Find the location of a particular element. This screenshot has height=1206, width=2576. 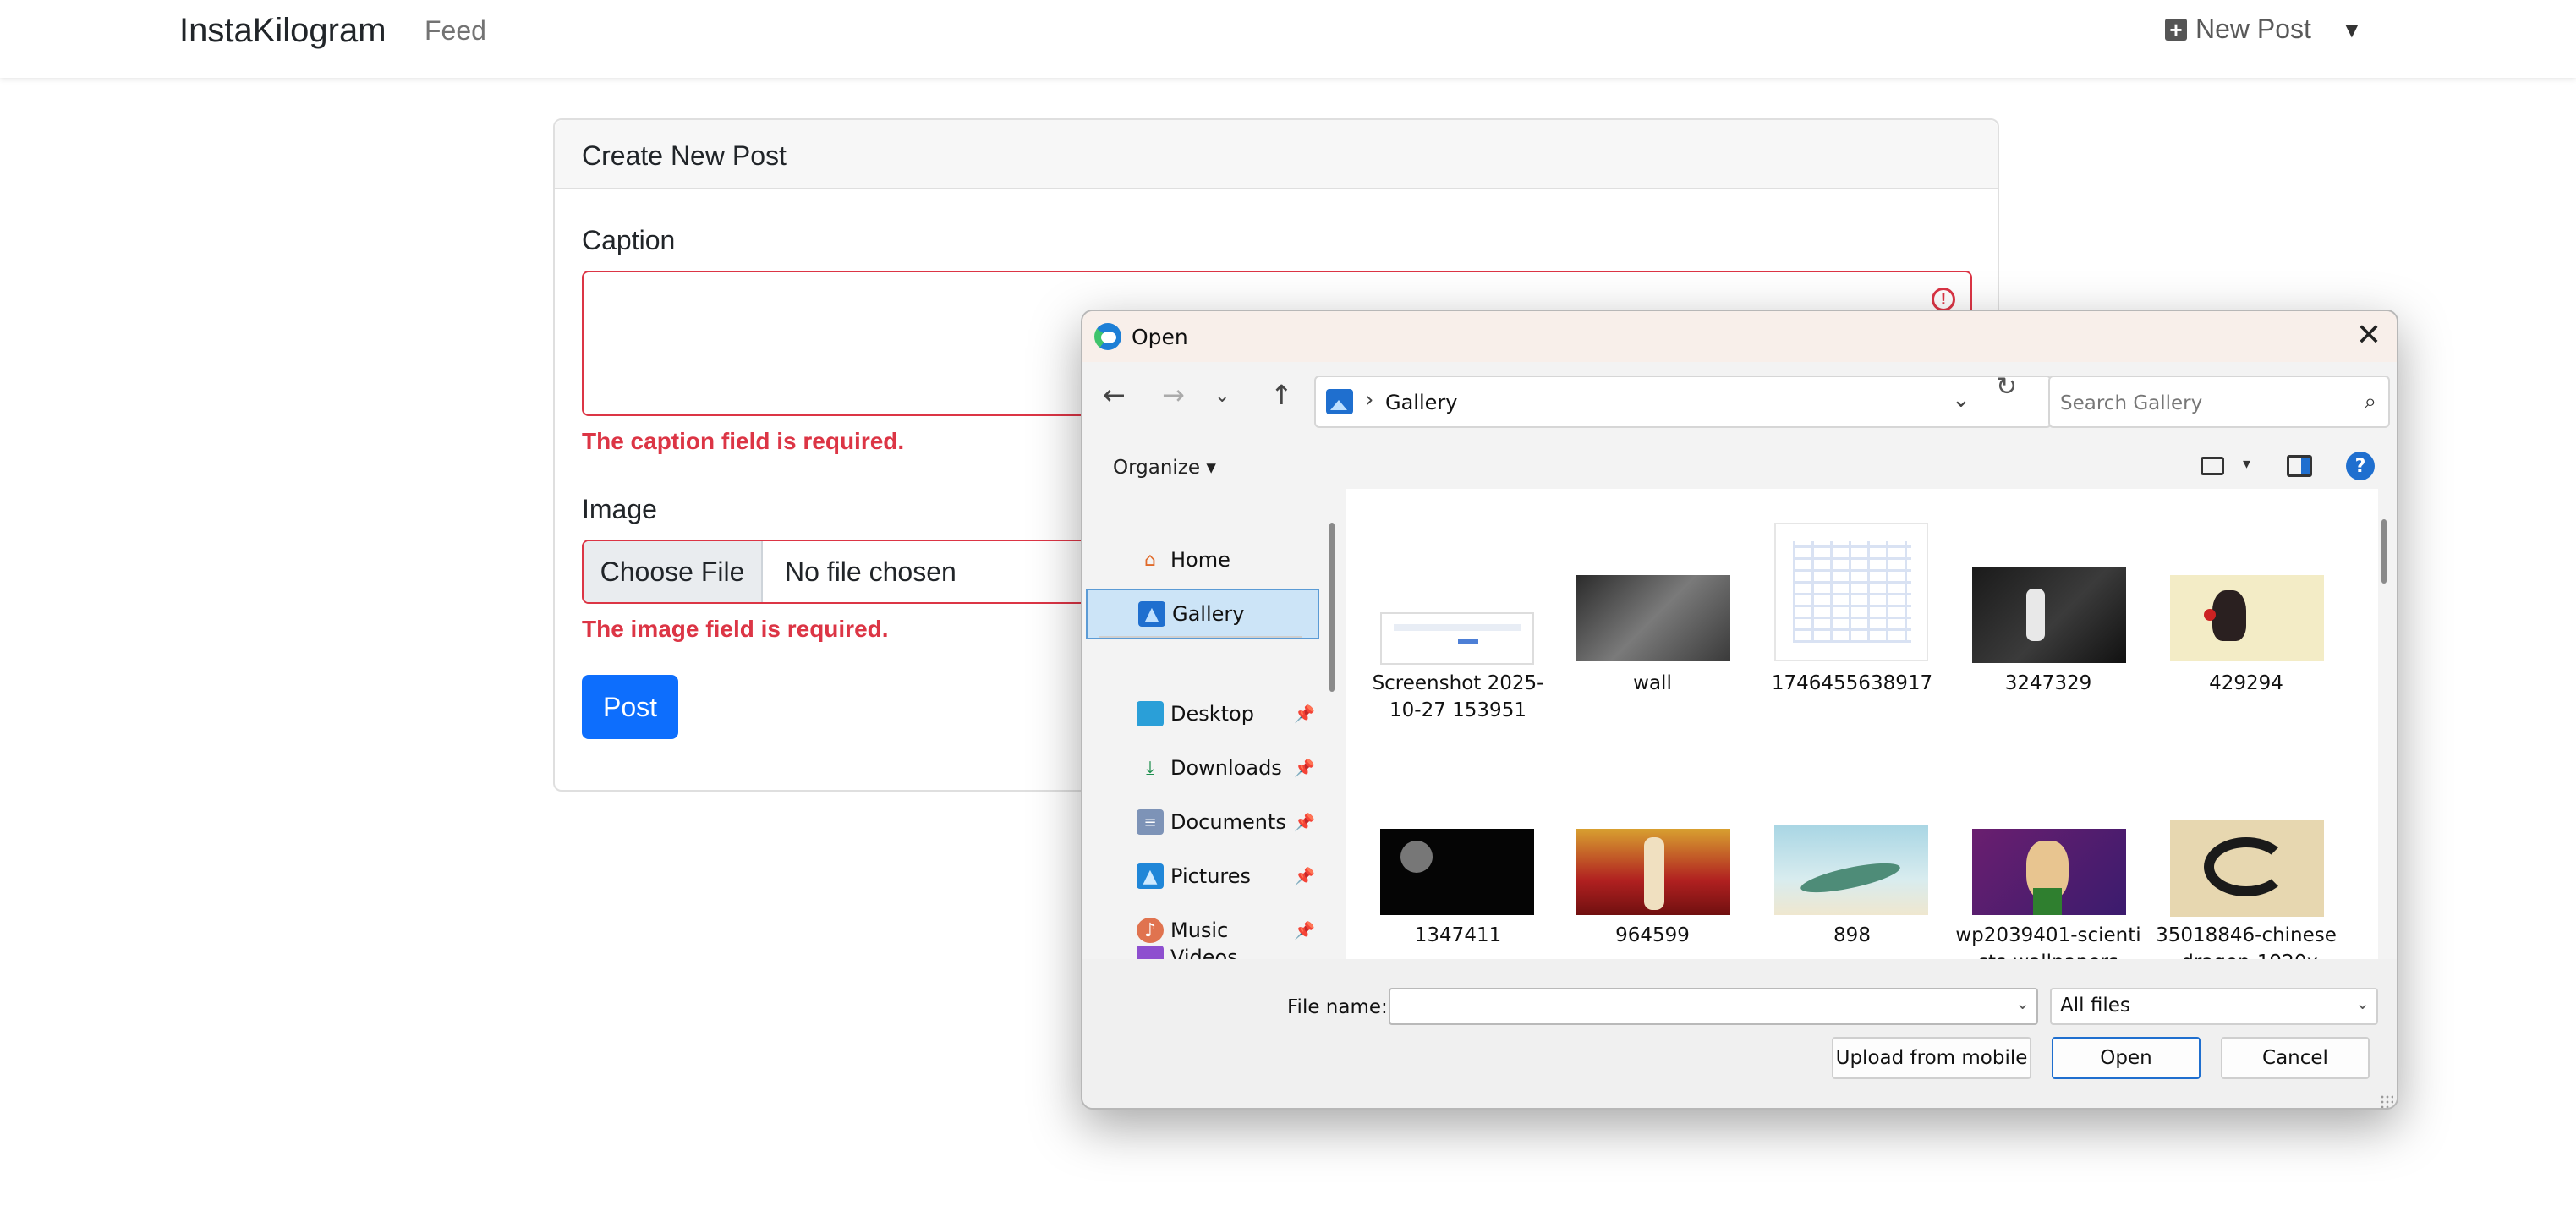

upload-from-mobile-button: Upload from mobile is located at coordinates (1931, 1058).